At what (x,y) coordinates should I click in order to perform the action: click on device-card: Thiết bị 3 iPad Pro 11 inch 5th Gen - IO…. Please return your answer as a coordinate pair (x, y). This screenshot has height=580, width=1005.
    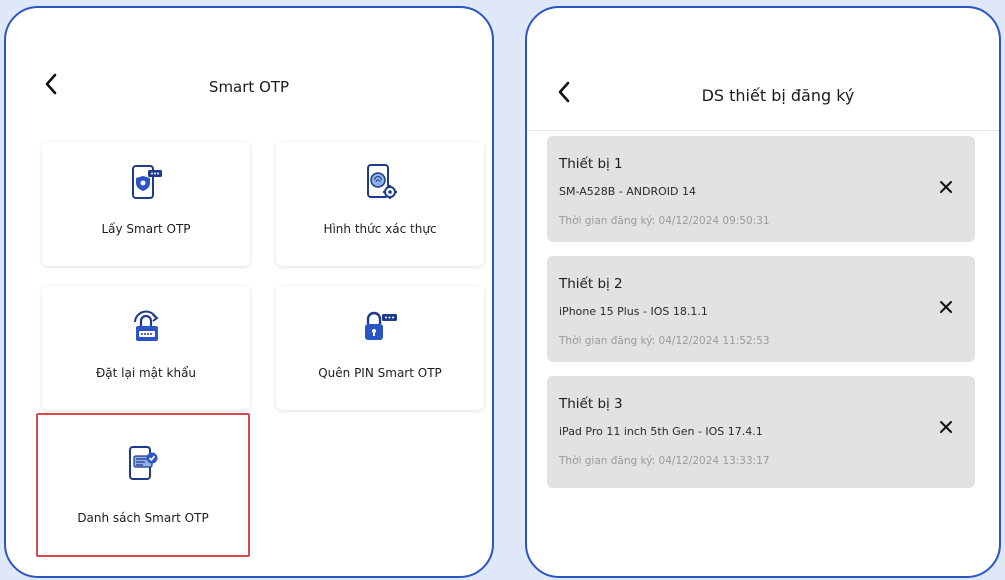
    Looking at the image, I should click on (761, 432).